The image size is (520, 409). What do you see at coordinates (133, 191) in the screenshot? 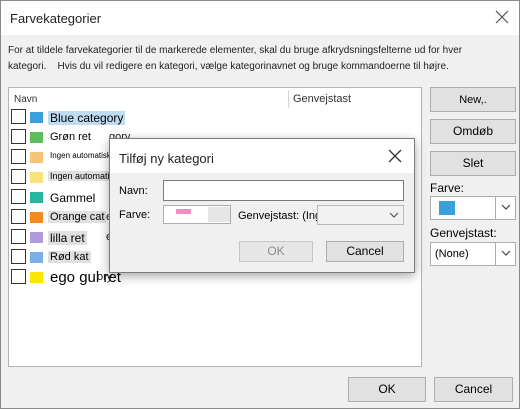
I see `dialog-name-label: Navn:` at bounding box center [133, 191].